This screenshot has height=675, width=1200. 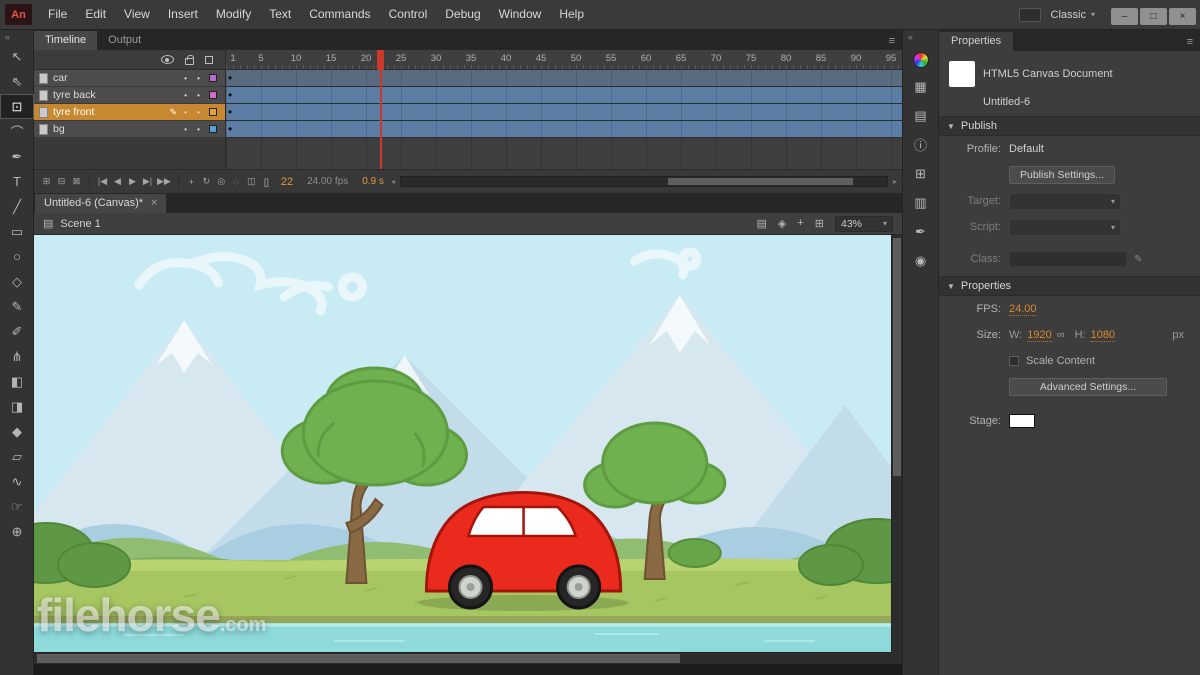 What do you see at coordinates (17, 56) in the screenshot?
I see `selection-tool: ↖` at bounding box center [17, 56].